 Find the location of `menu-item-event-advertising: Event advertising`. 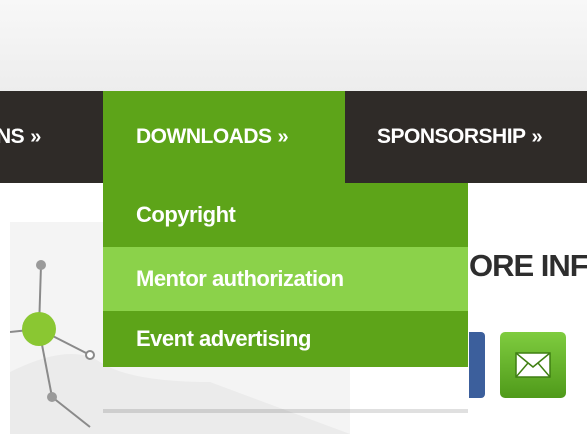

menu-item-event-advertising: Event advertising is located at coordinates (285, 339).